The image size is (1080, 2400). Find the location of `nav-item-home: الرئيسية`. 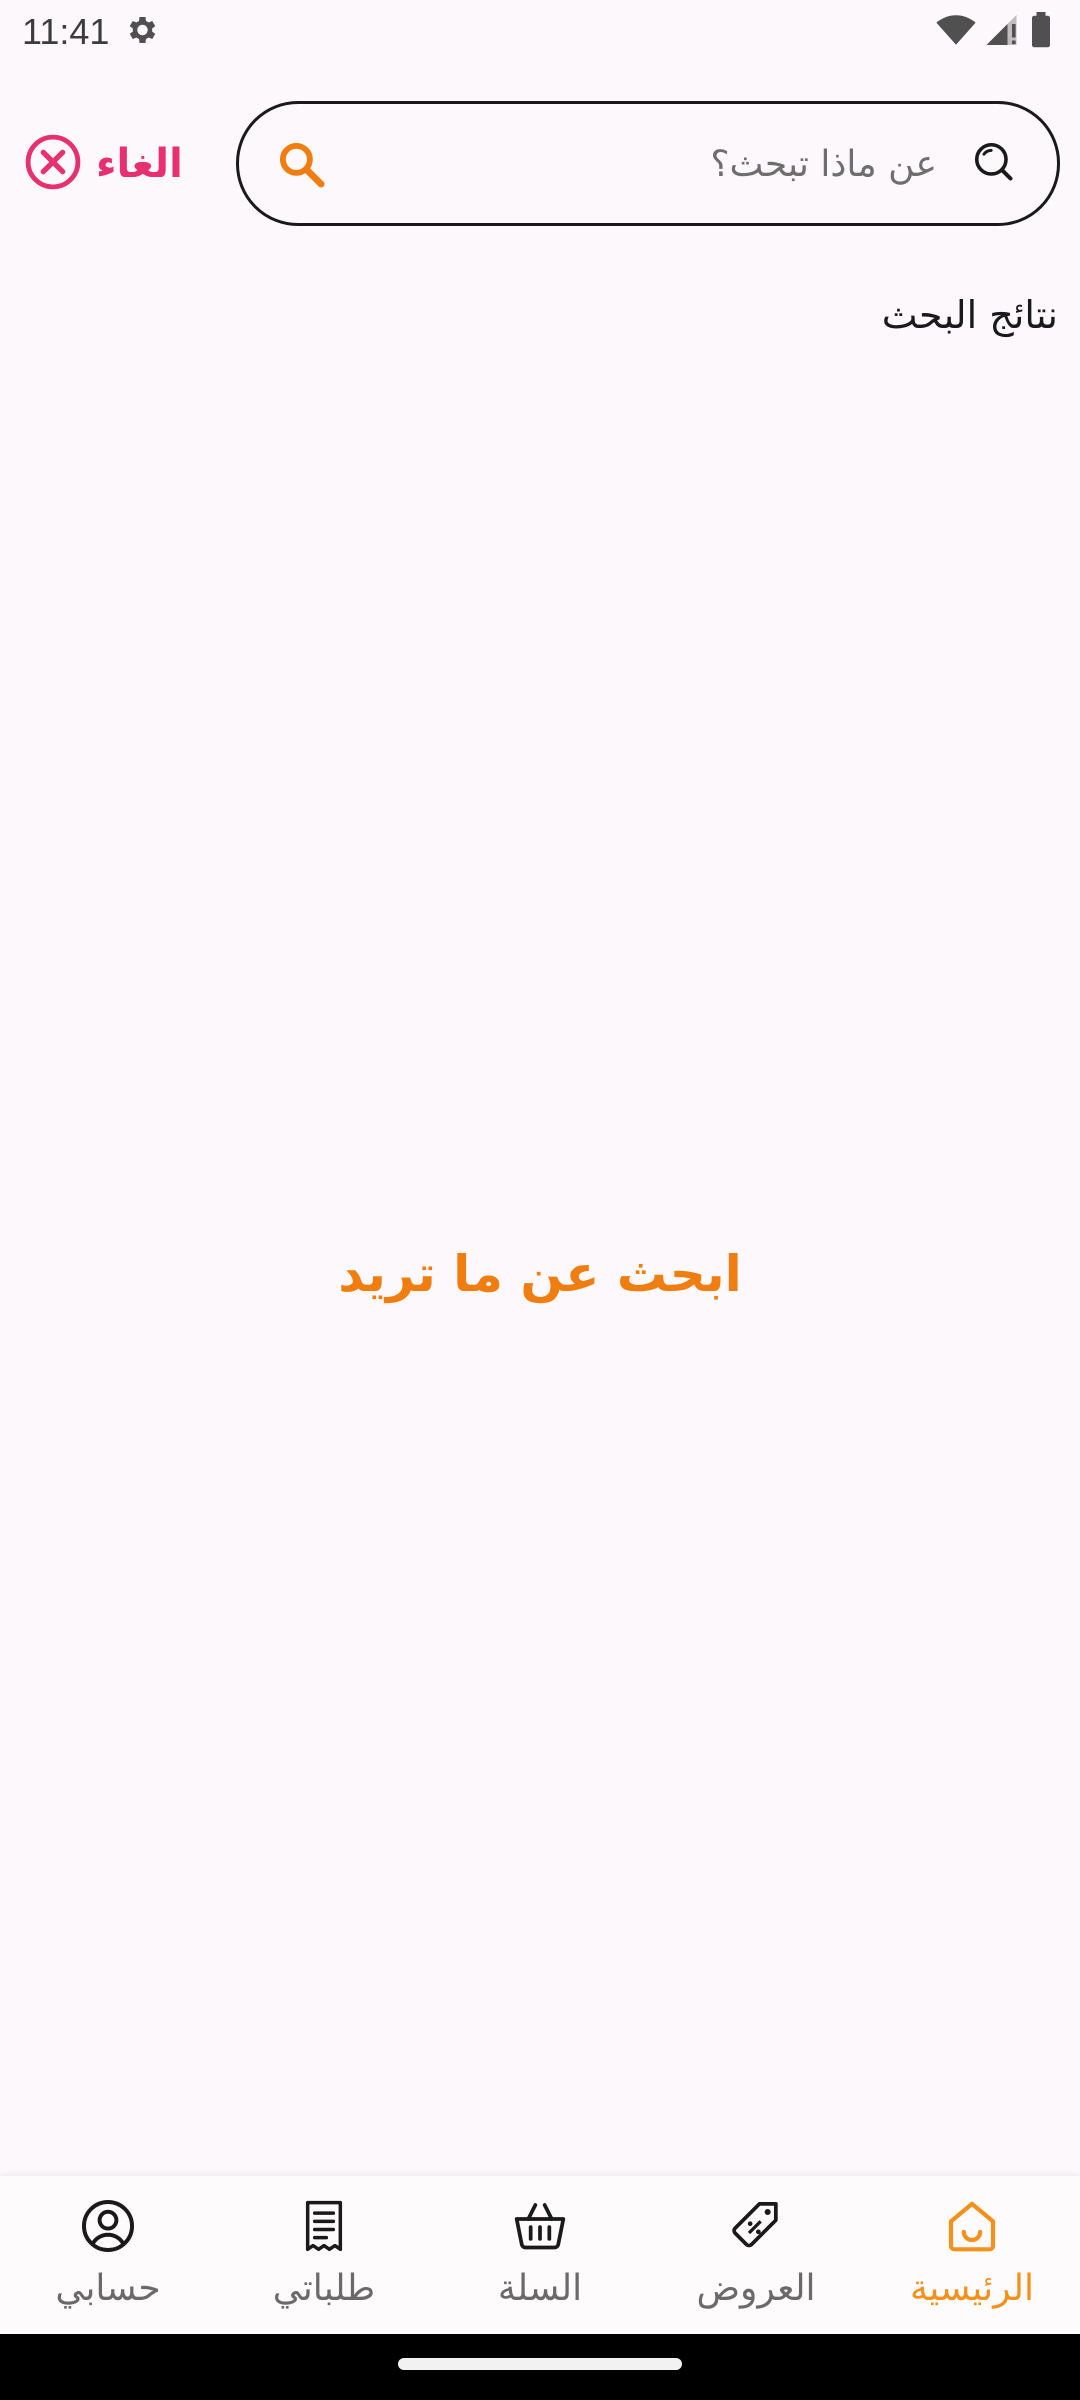

nav-item-home: الرئيسية is located at coordinates (972, 2255).